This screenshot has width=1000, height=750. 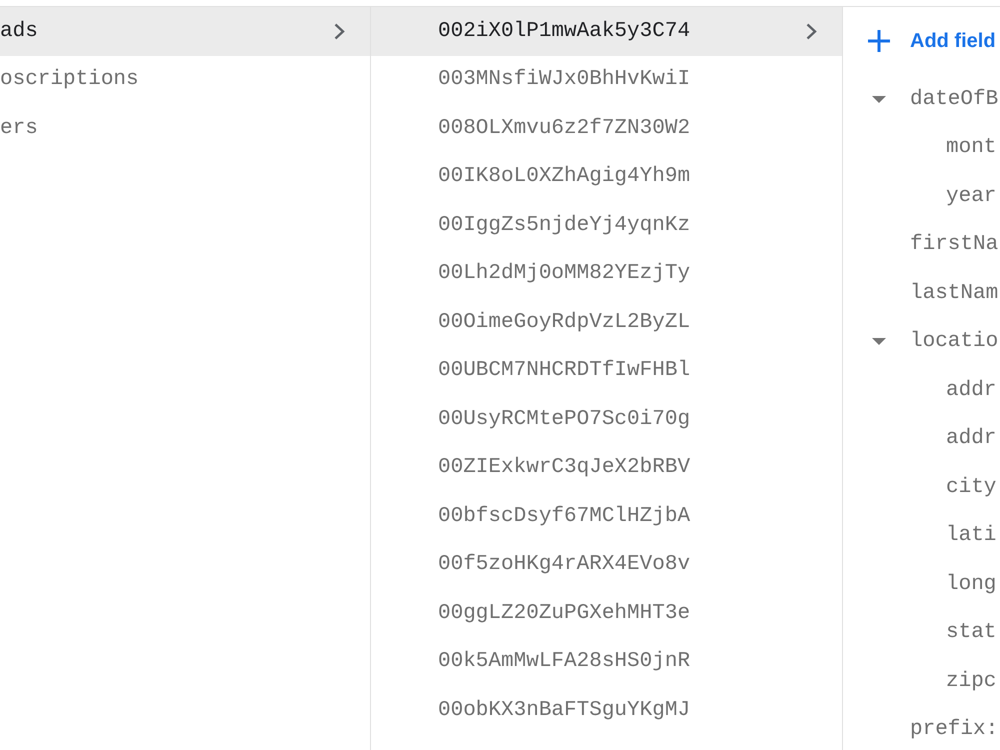 I want to click on collection-item: ads, so click(x=185, y=31).